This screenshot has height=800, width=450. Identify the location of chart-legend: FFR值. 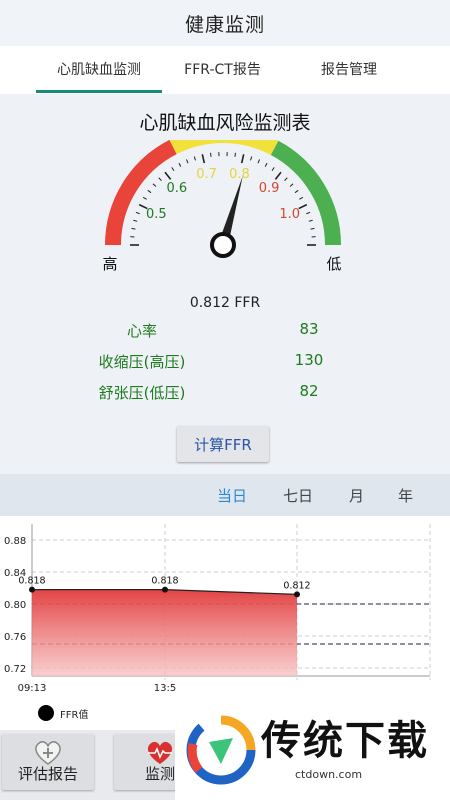
(63, 713).